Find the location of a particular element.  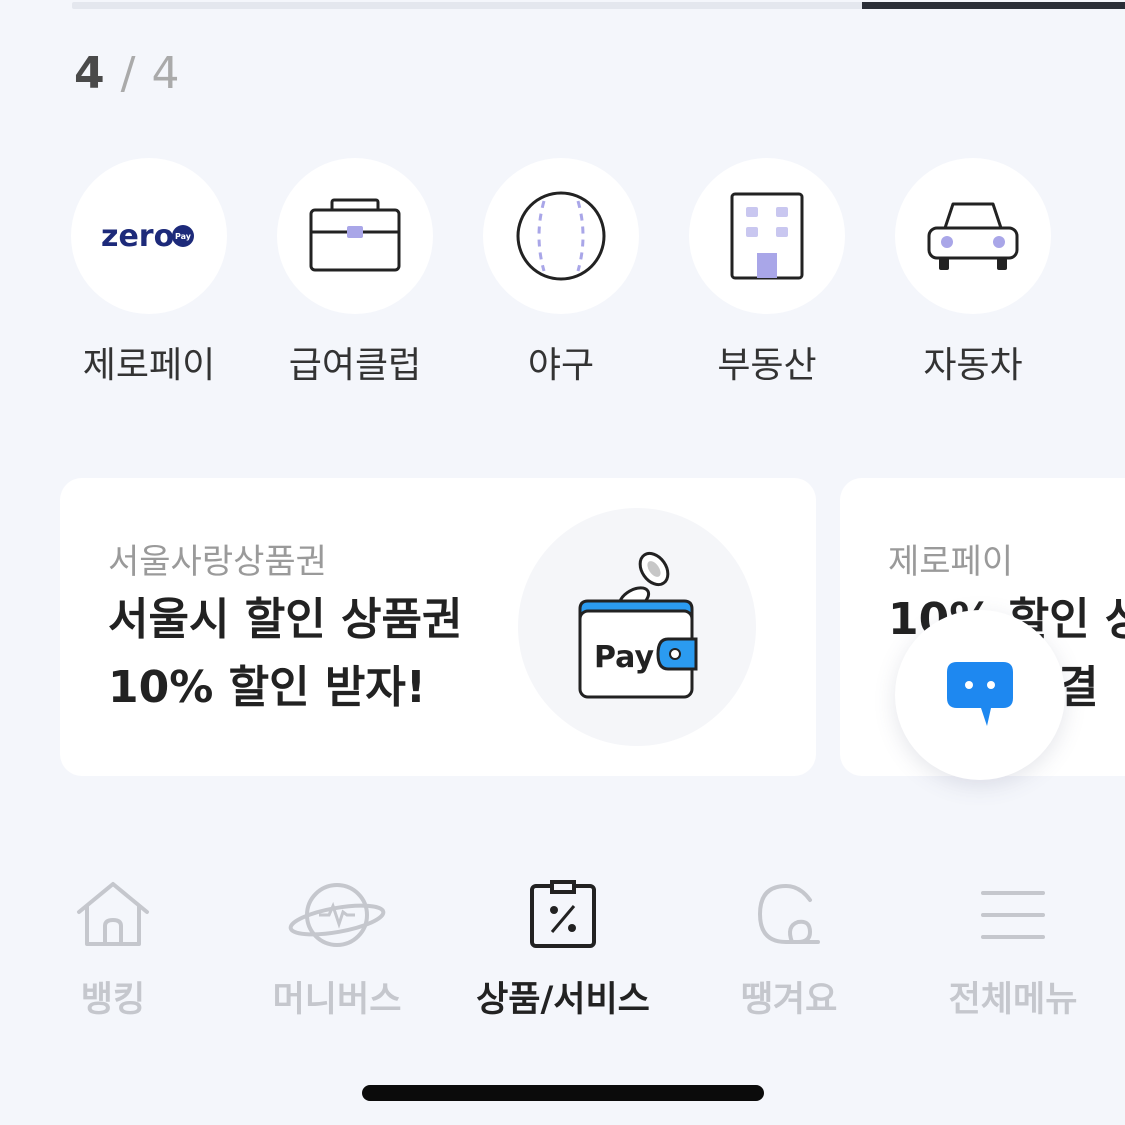

car-icon is located at coordinates (973, 236).